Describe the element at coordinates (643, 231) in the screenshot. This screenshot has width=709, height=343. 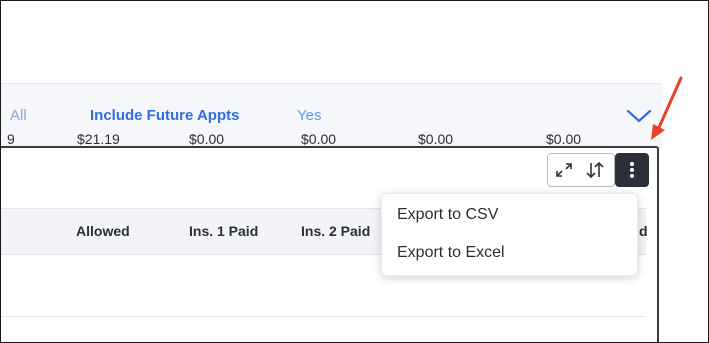
I see `column-header-partial-right: d` at that location.